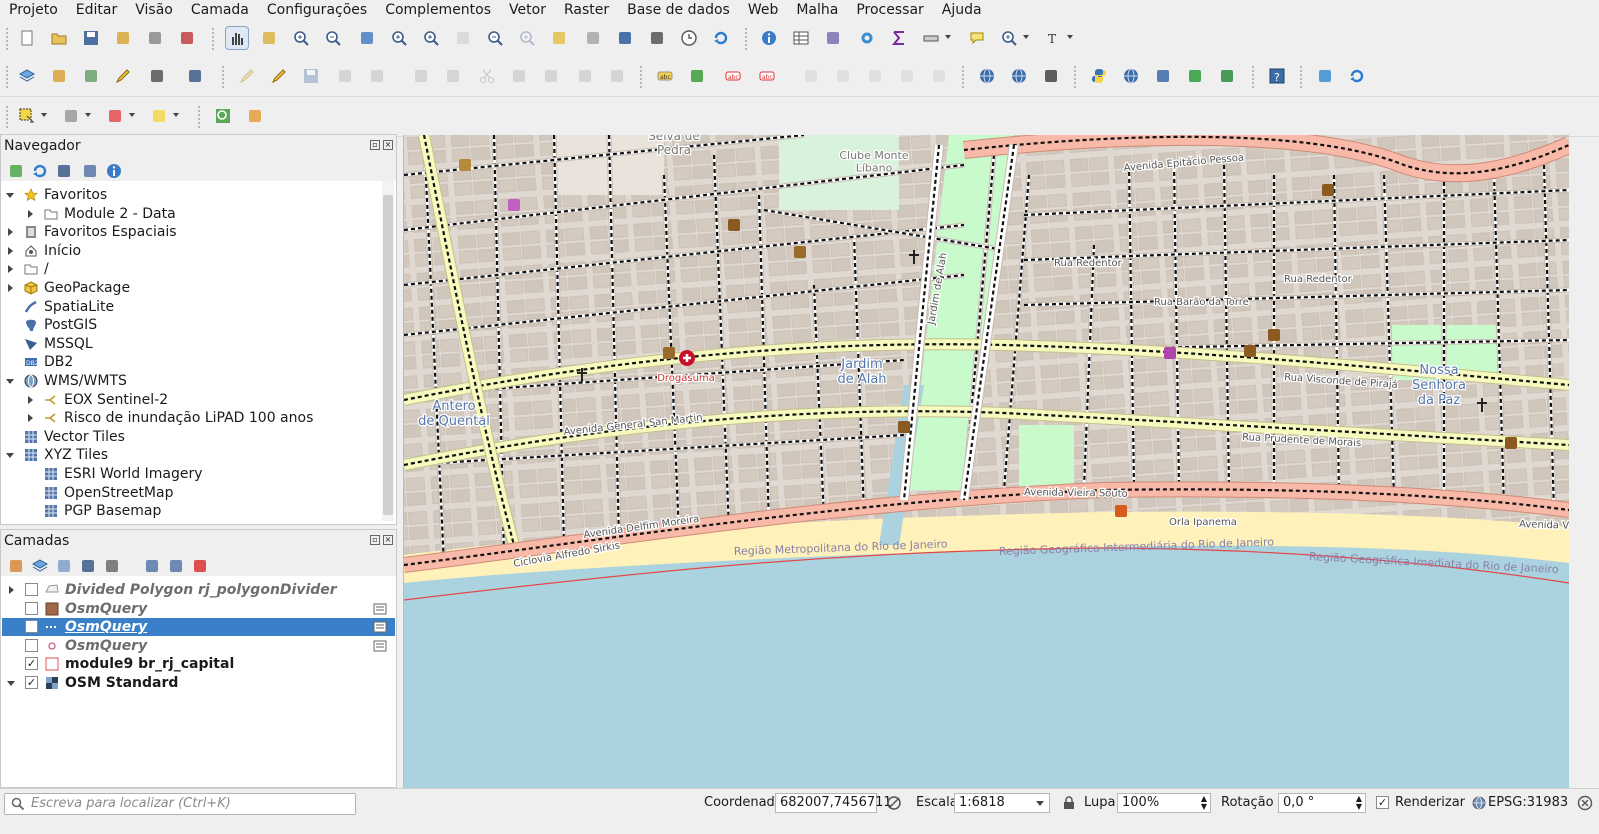 This screenshot has width=1599, height=834. Describe the element at coordinates (154, 10) in the screenshot. I see `menu-vis-o: Visão` at that location.